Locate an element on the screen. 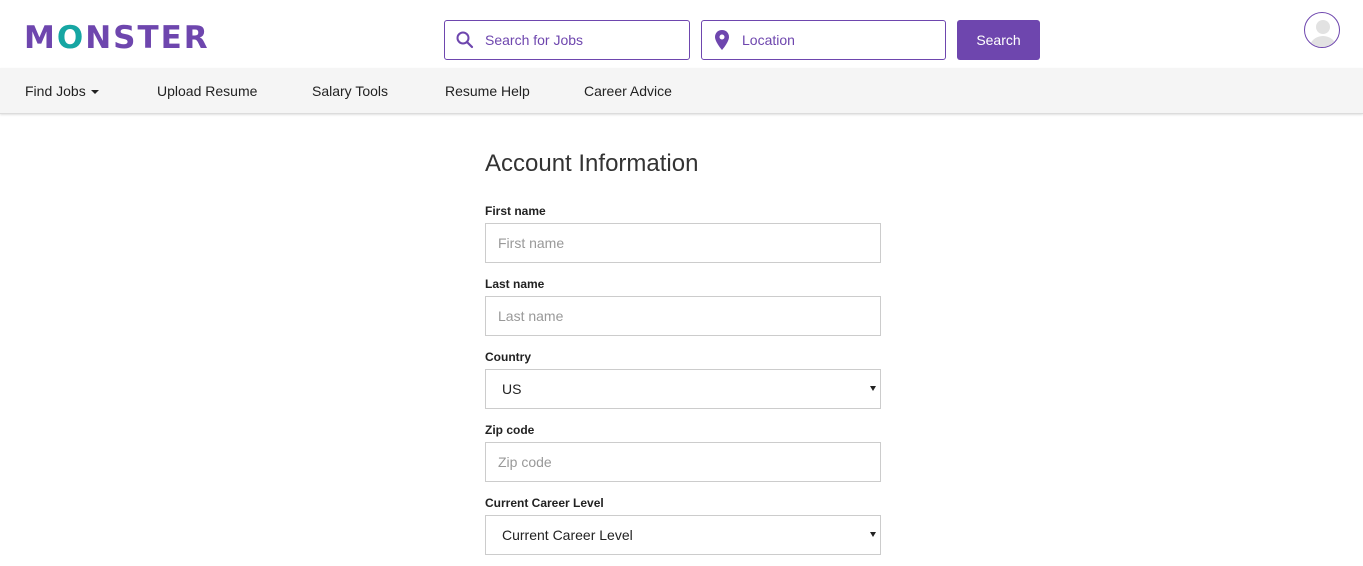 The image size is (1363, 566). map-pin-icon is located at coordinates (722, 40).